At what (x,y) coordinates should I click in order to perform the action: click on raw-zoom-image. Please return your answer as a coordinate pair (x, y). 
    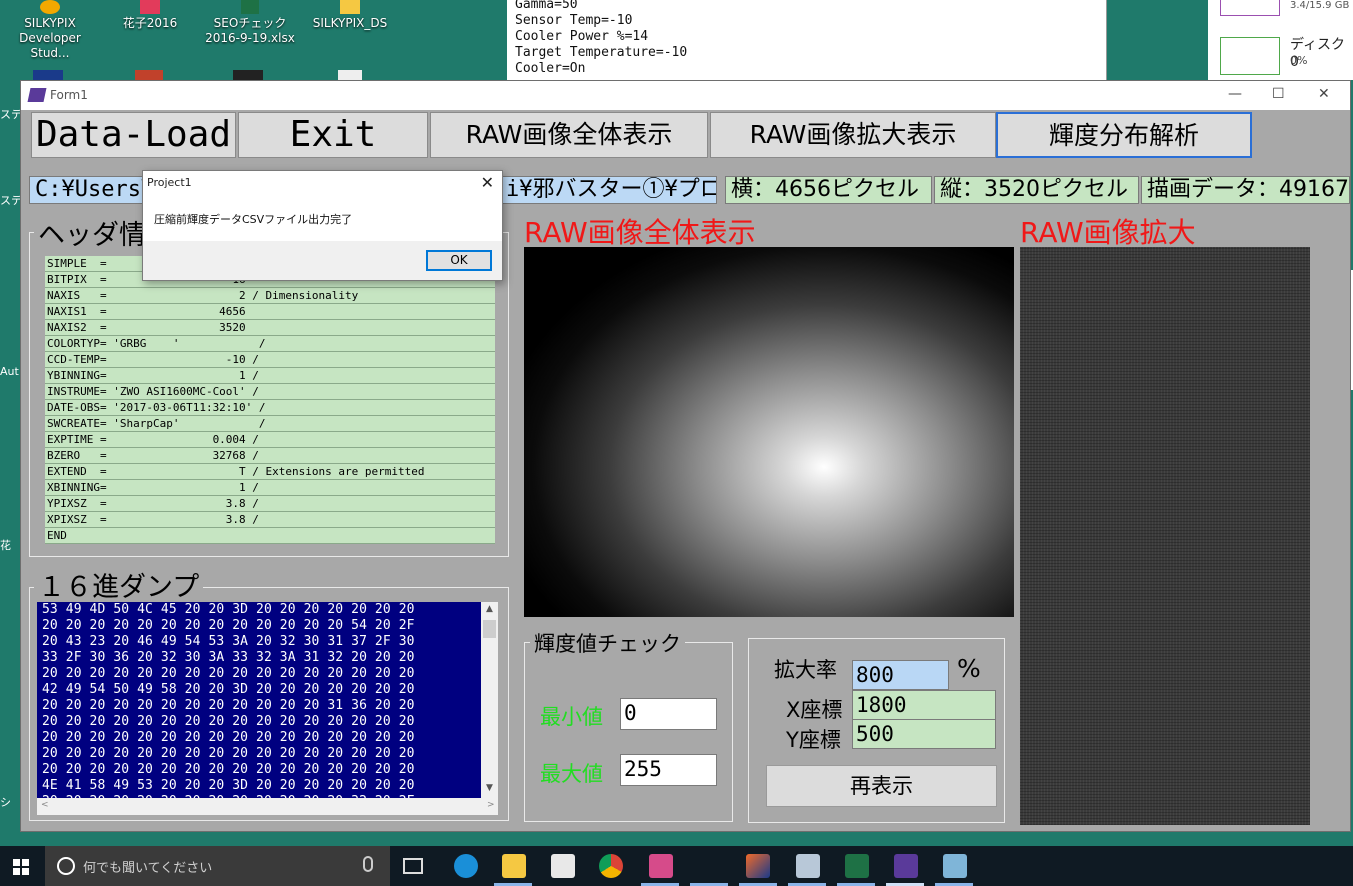
    Looking at the image, I should click on (1165, 536).